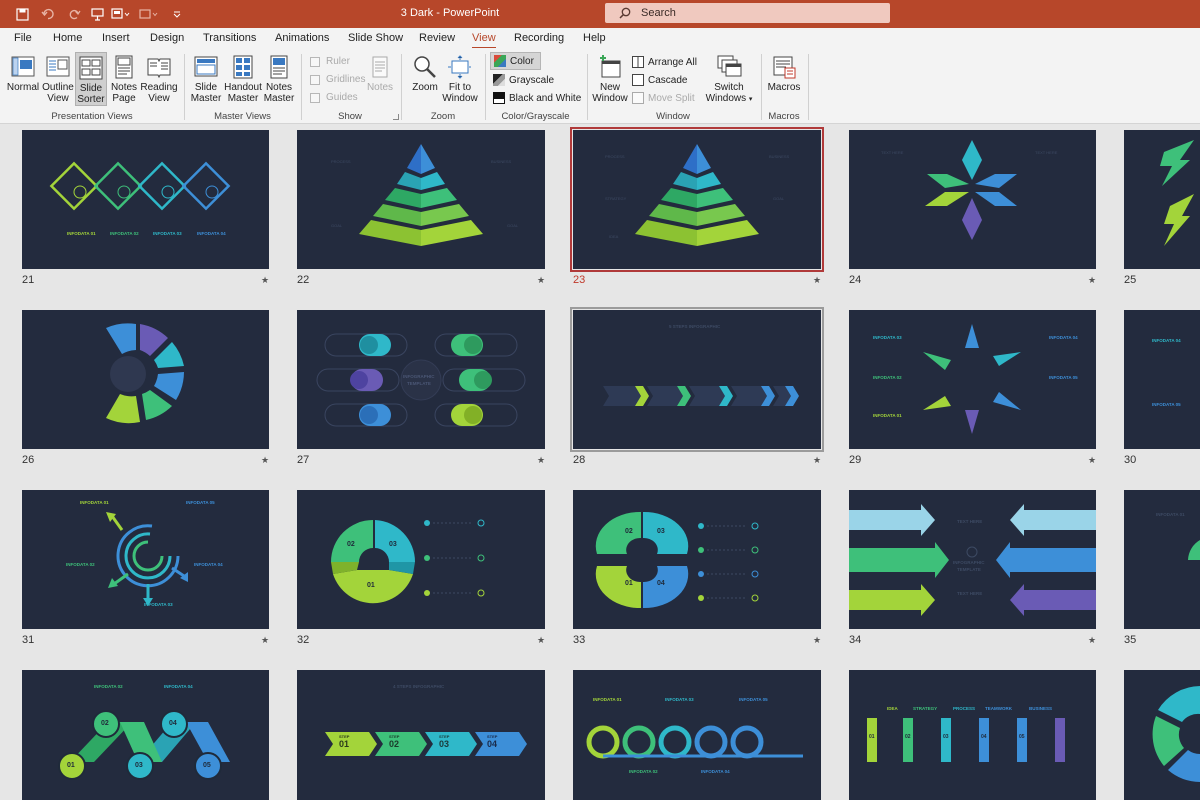  Describe the element at coordinates (159, 79) in the screenshot. I see `reading-view-button: Reading View` at that location.